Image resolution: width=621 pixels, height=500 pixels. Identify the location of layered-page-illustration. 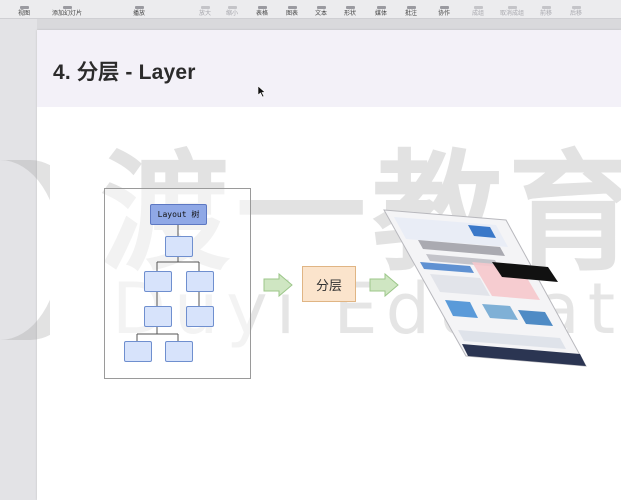
(485, 288).